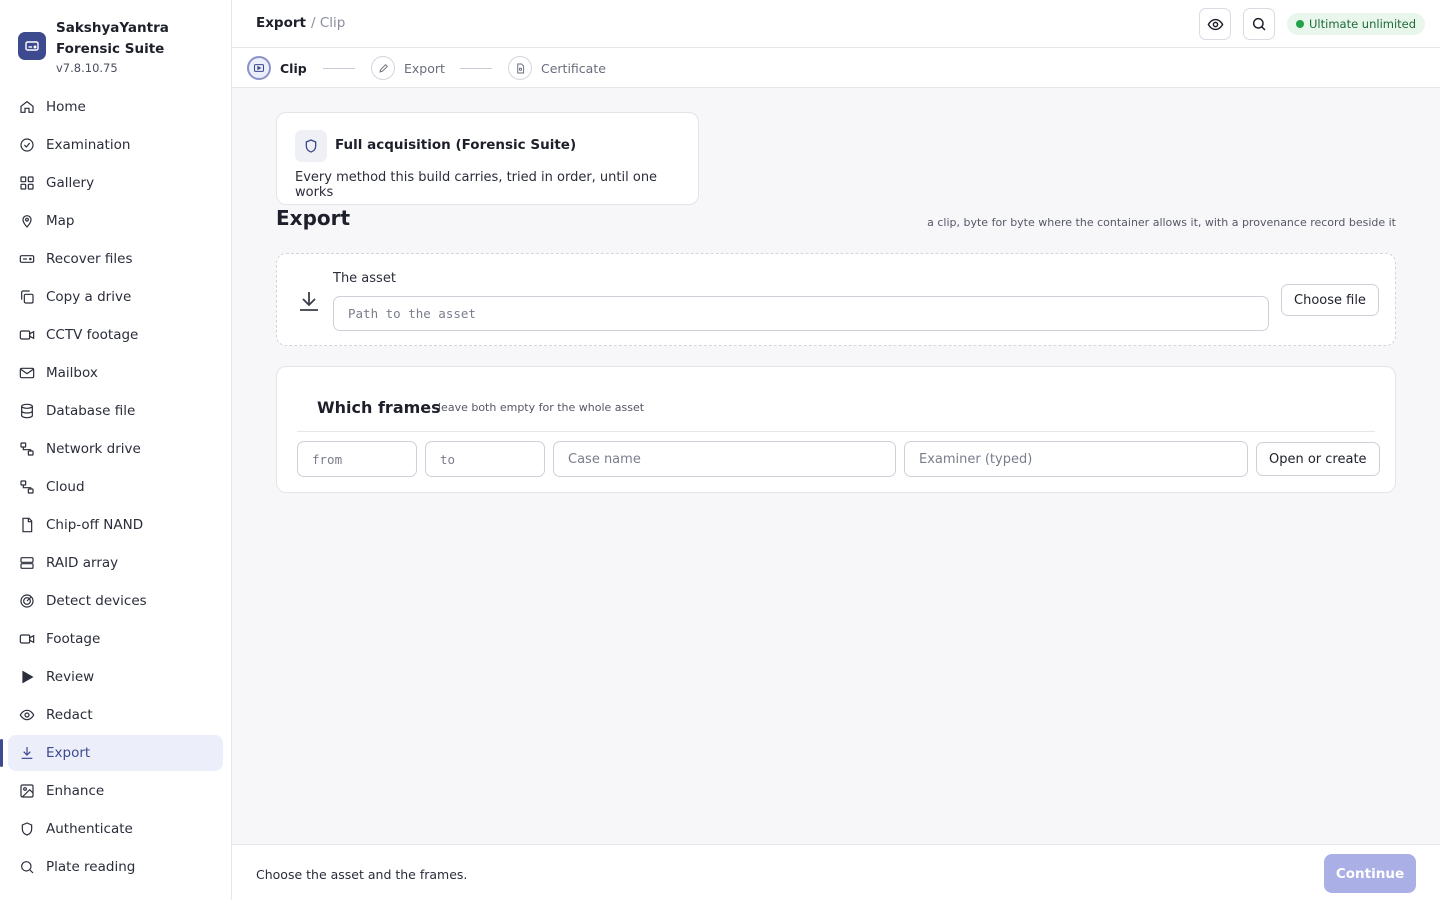 This screenshot has width=1440, height=900. I want to click on app-name: SakshyaYantra Forensic Suite, so click(112, 38).